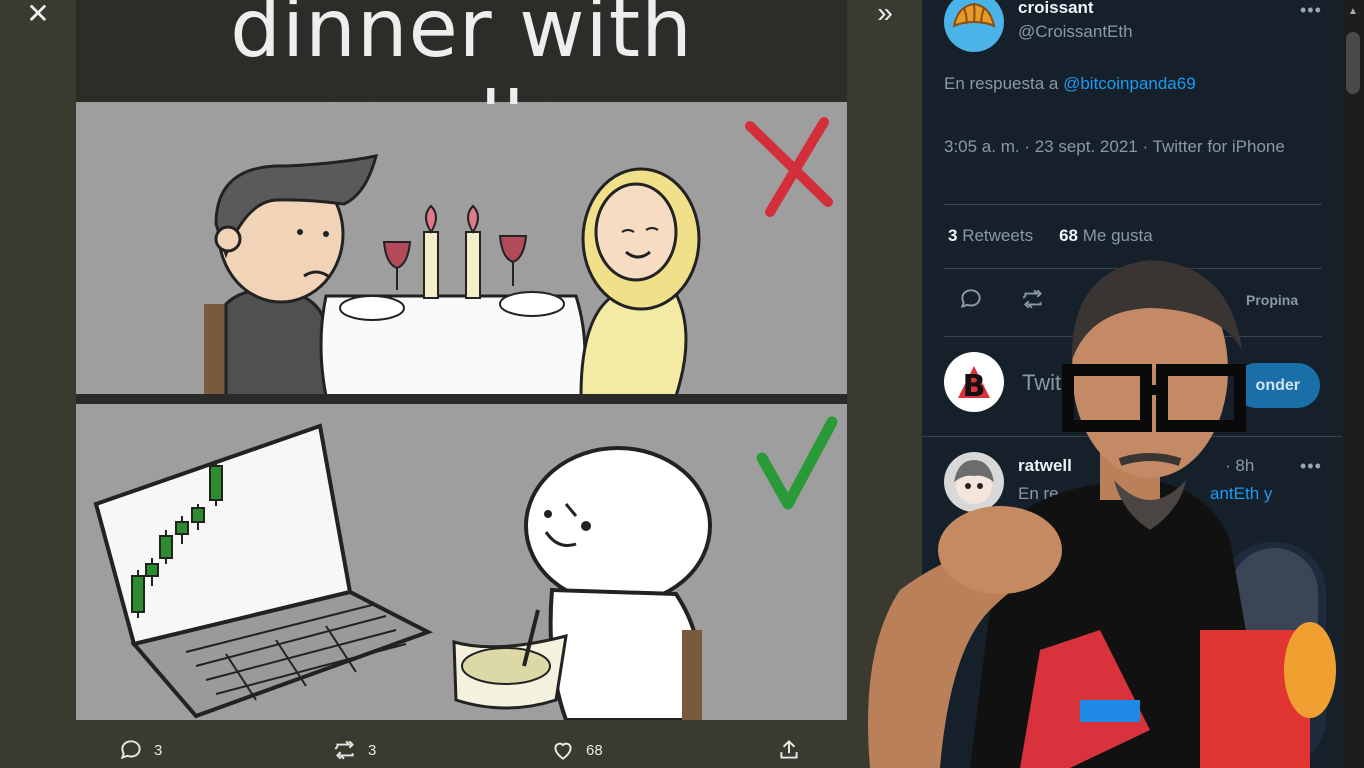  Describe the element at coordinates (1056, 9) in the screenshot. I see `author-name: croissant` at that location.